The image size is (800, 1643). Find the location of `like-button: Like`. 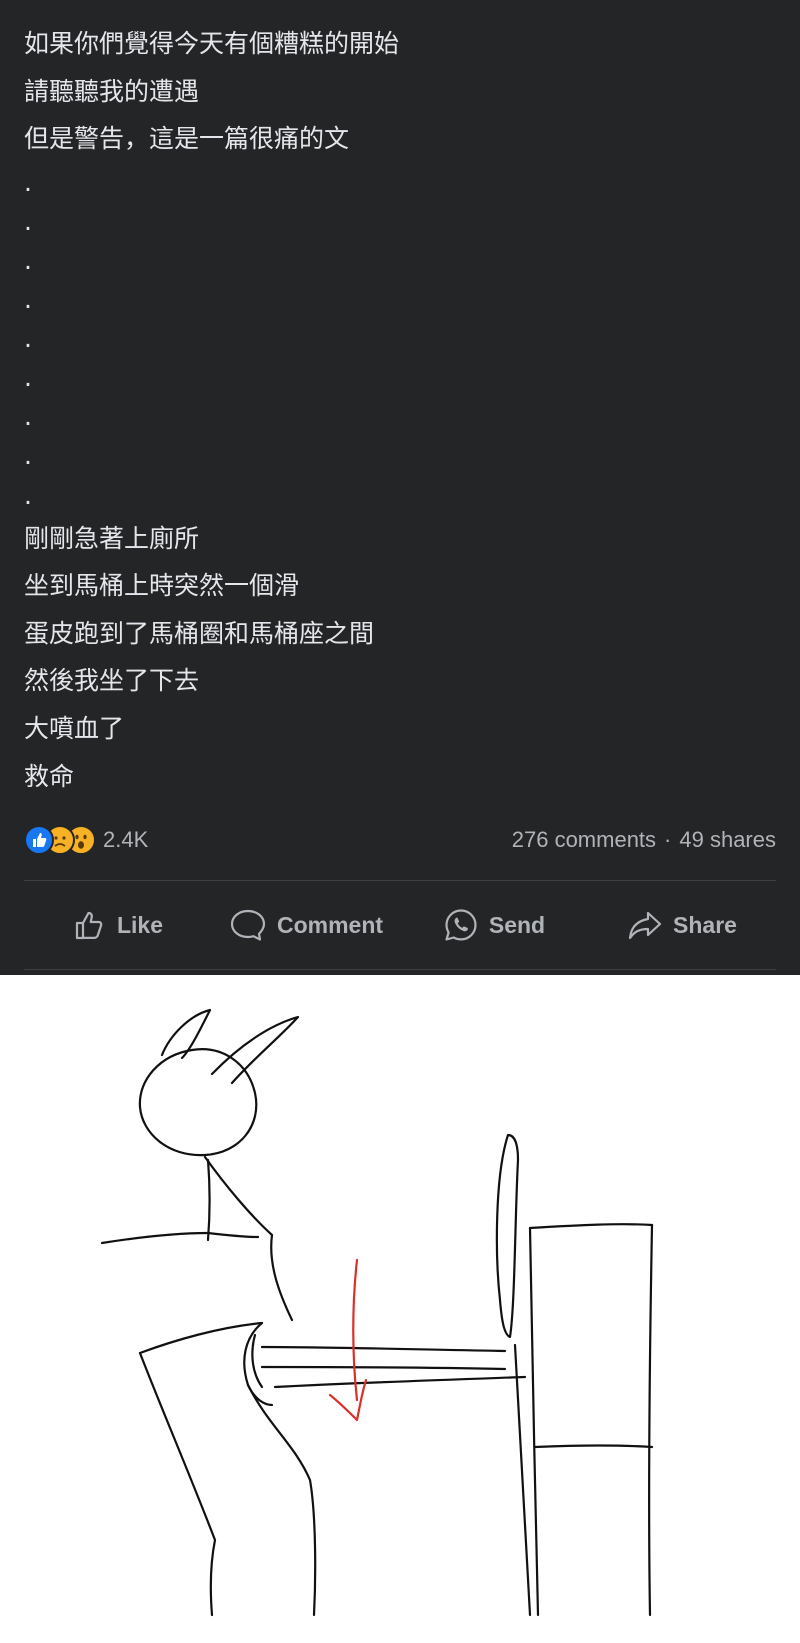

like-button: Like is located at coordinates (118, 925).